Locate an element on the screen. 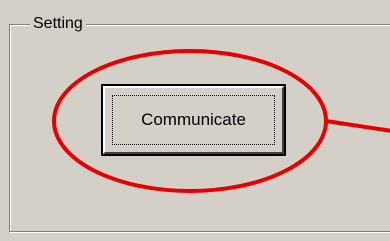 The height and width of the screenshot is (241, 390). communicate-button: Communicate is located at coordinates (193, 120).